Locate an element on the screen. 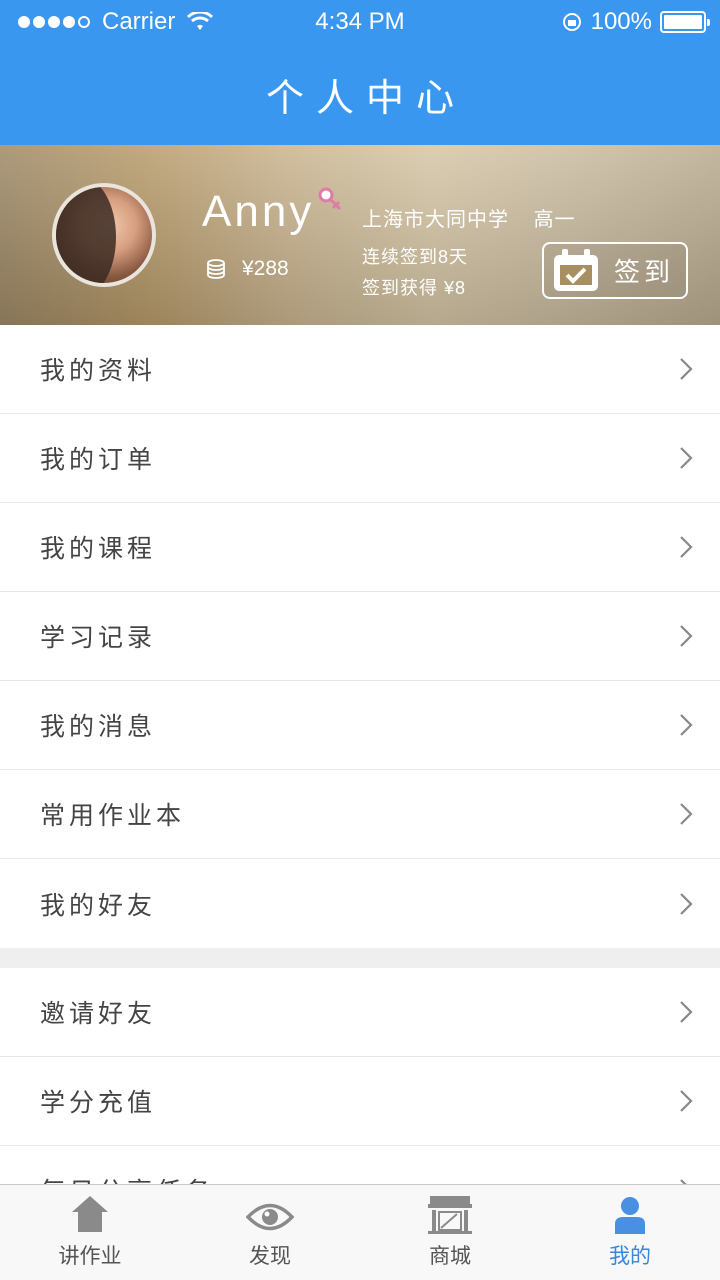 The image size is (720, 1280). avatar is located at coordinates (104, 235).